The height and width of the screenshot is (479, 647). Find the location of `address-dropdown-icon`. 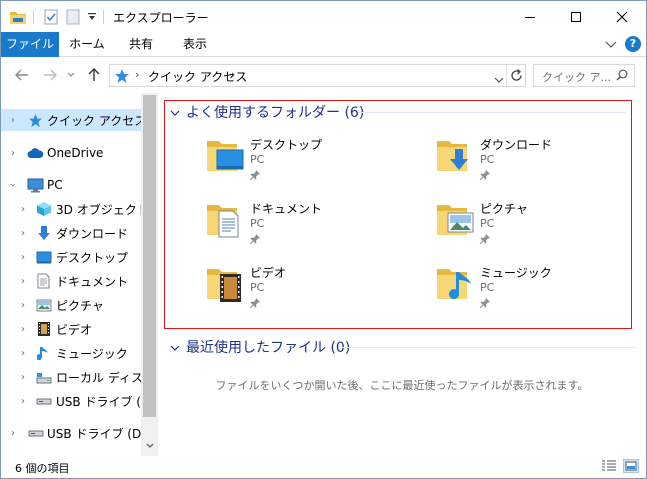

address-dropdown-icon is located at coordinates (499, 79).